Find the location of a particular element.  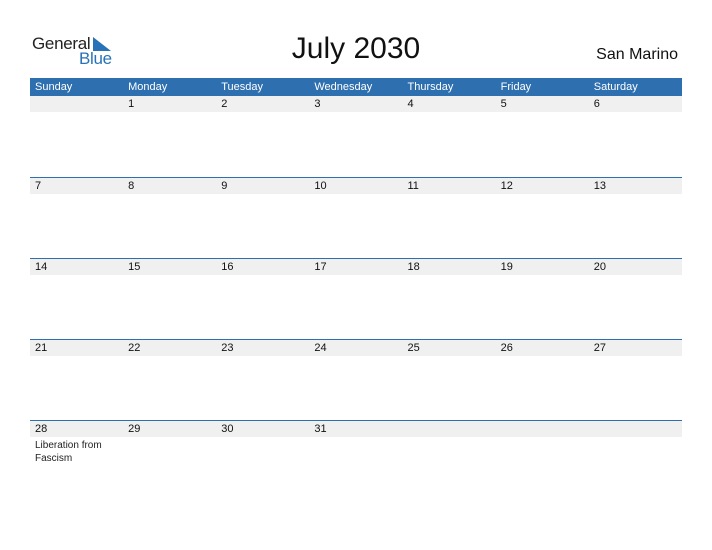

day-number: 21 is located at coordinates (41, 348).